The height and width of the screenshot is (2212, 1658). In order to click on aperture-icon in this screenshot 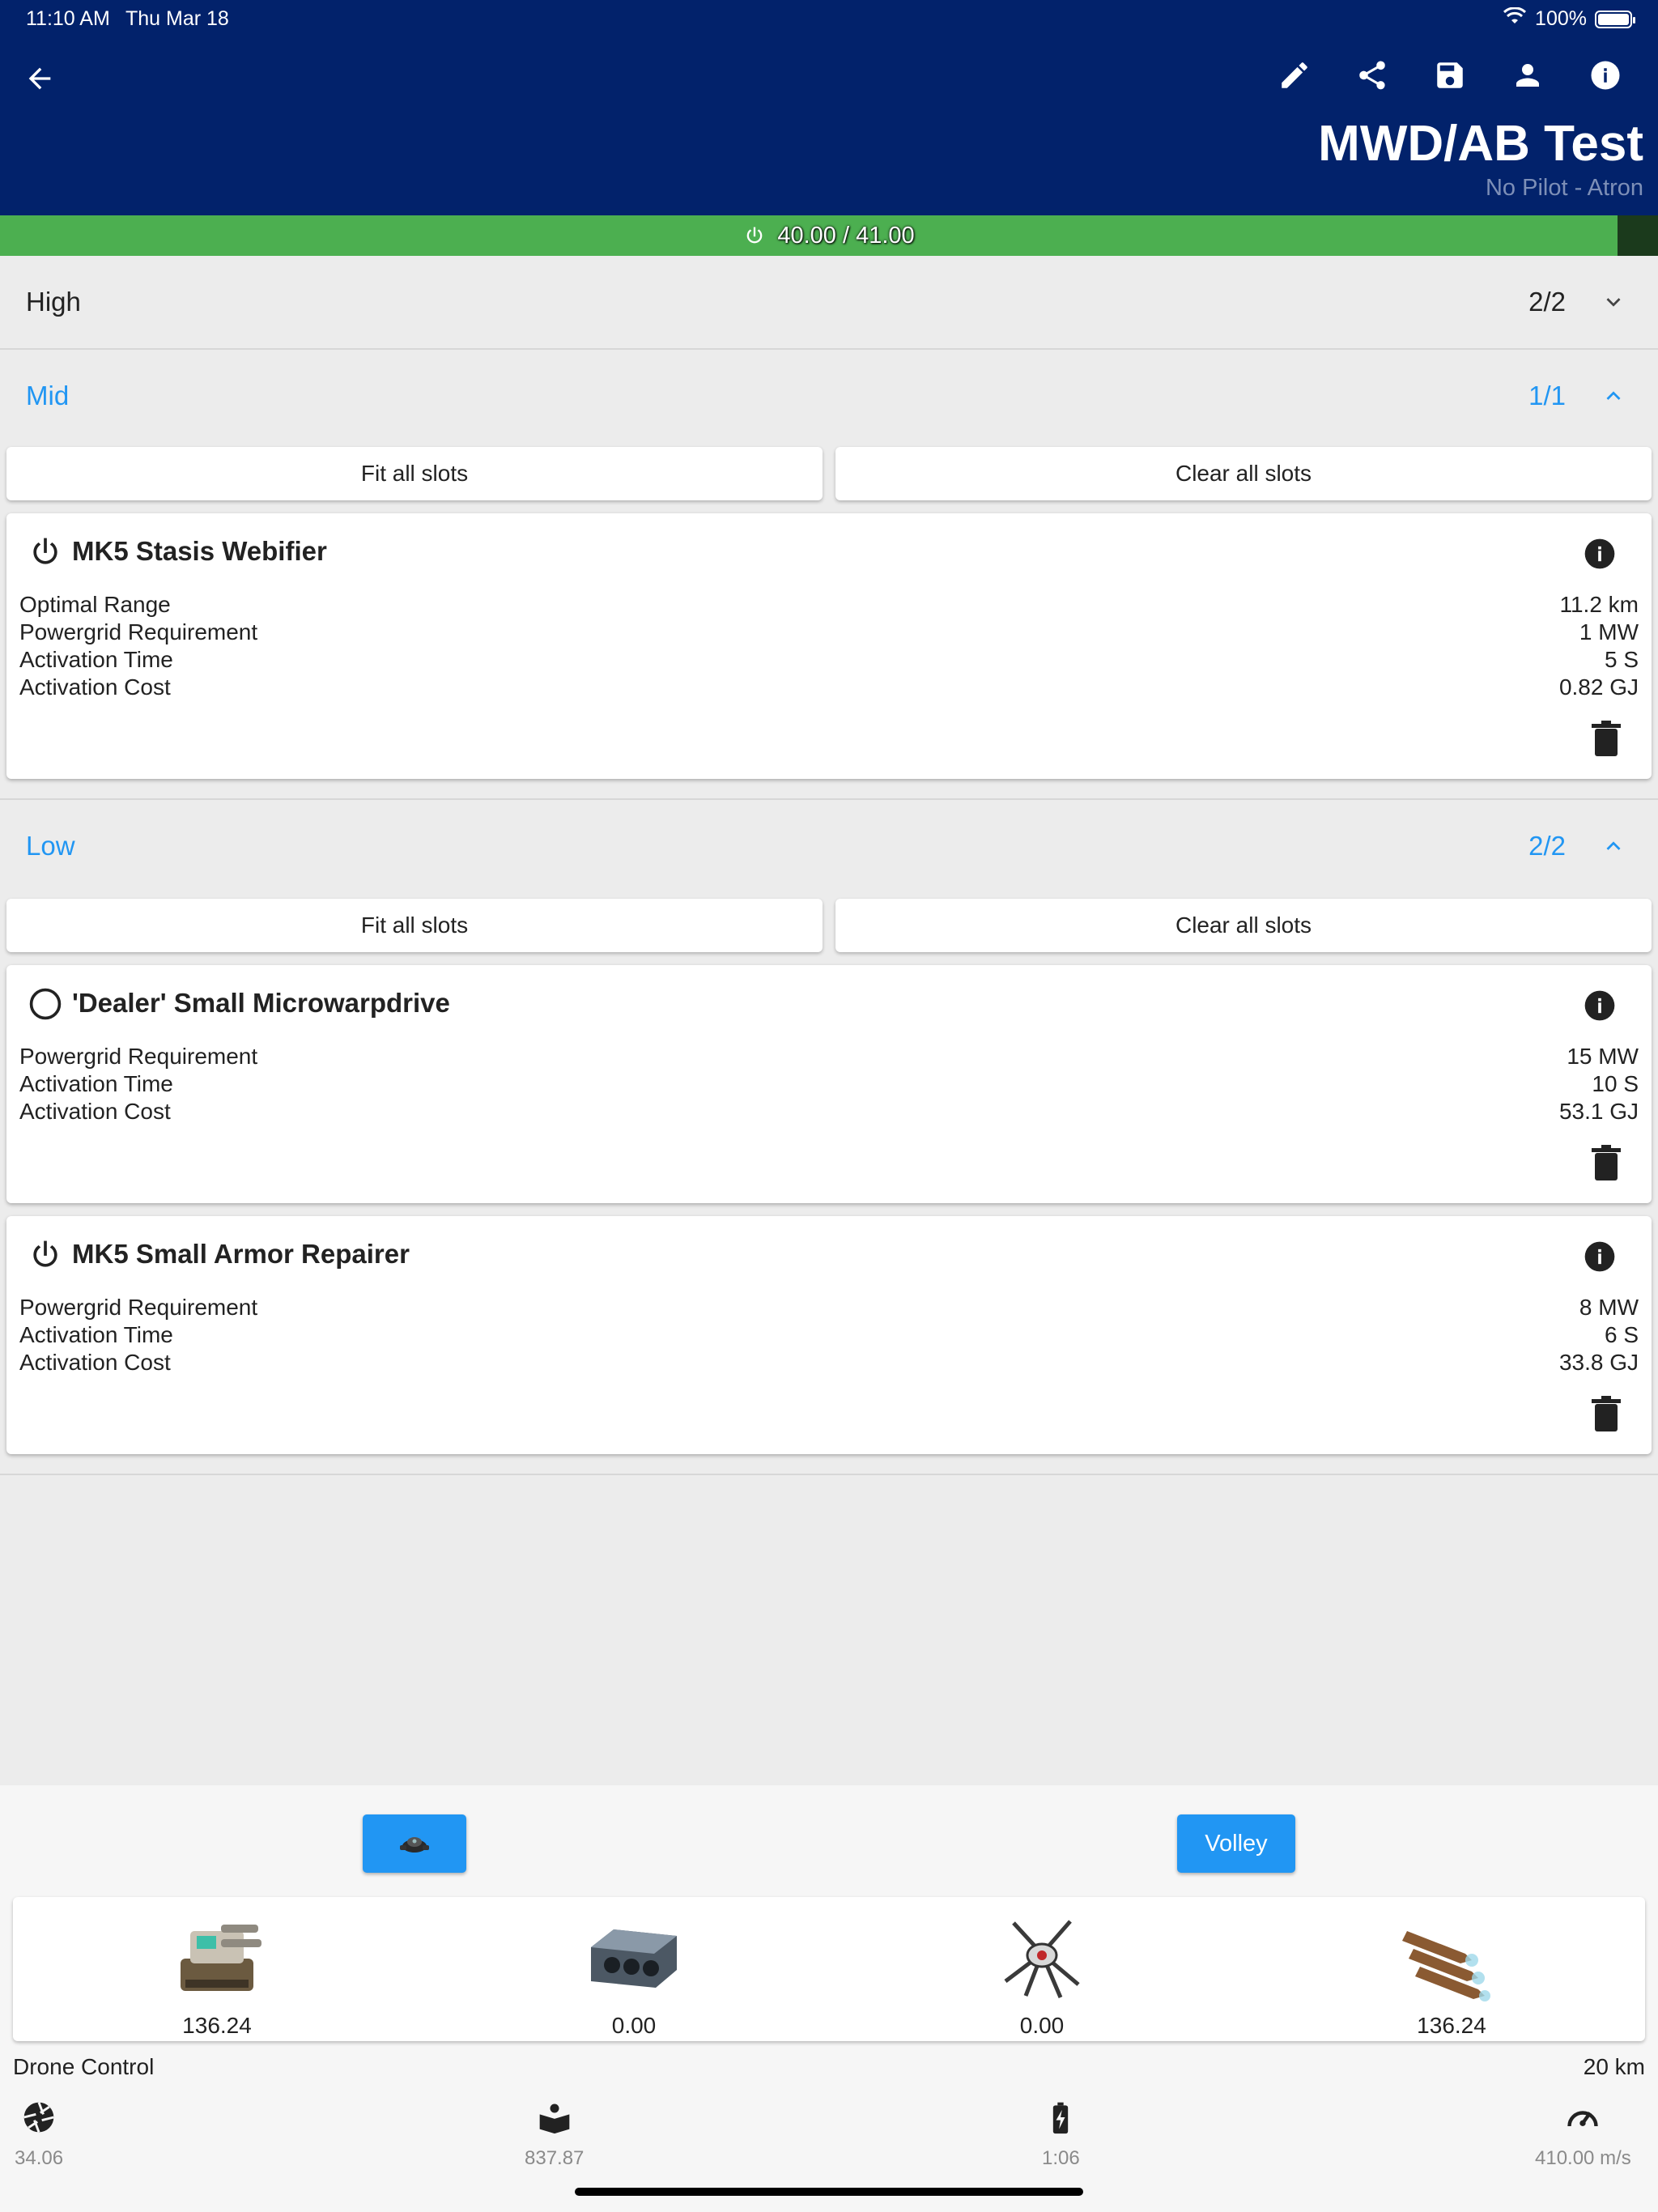, I will do `click(38, 2117)`.